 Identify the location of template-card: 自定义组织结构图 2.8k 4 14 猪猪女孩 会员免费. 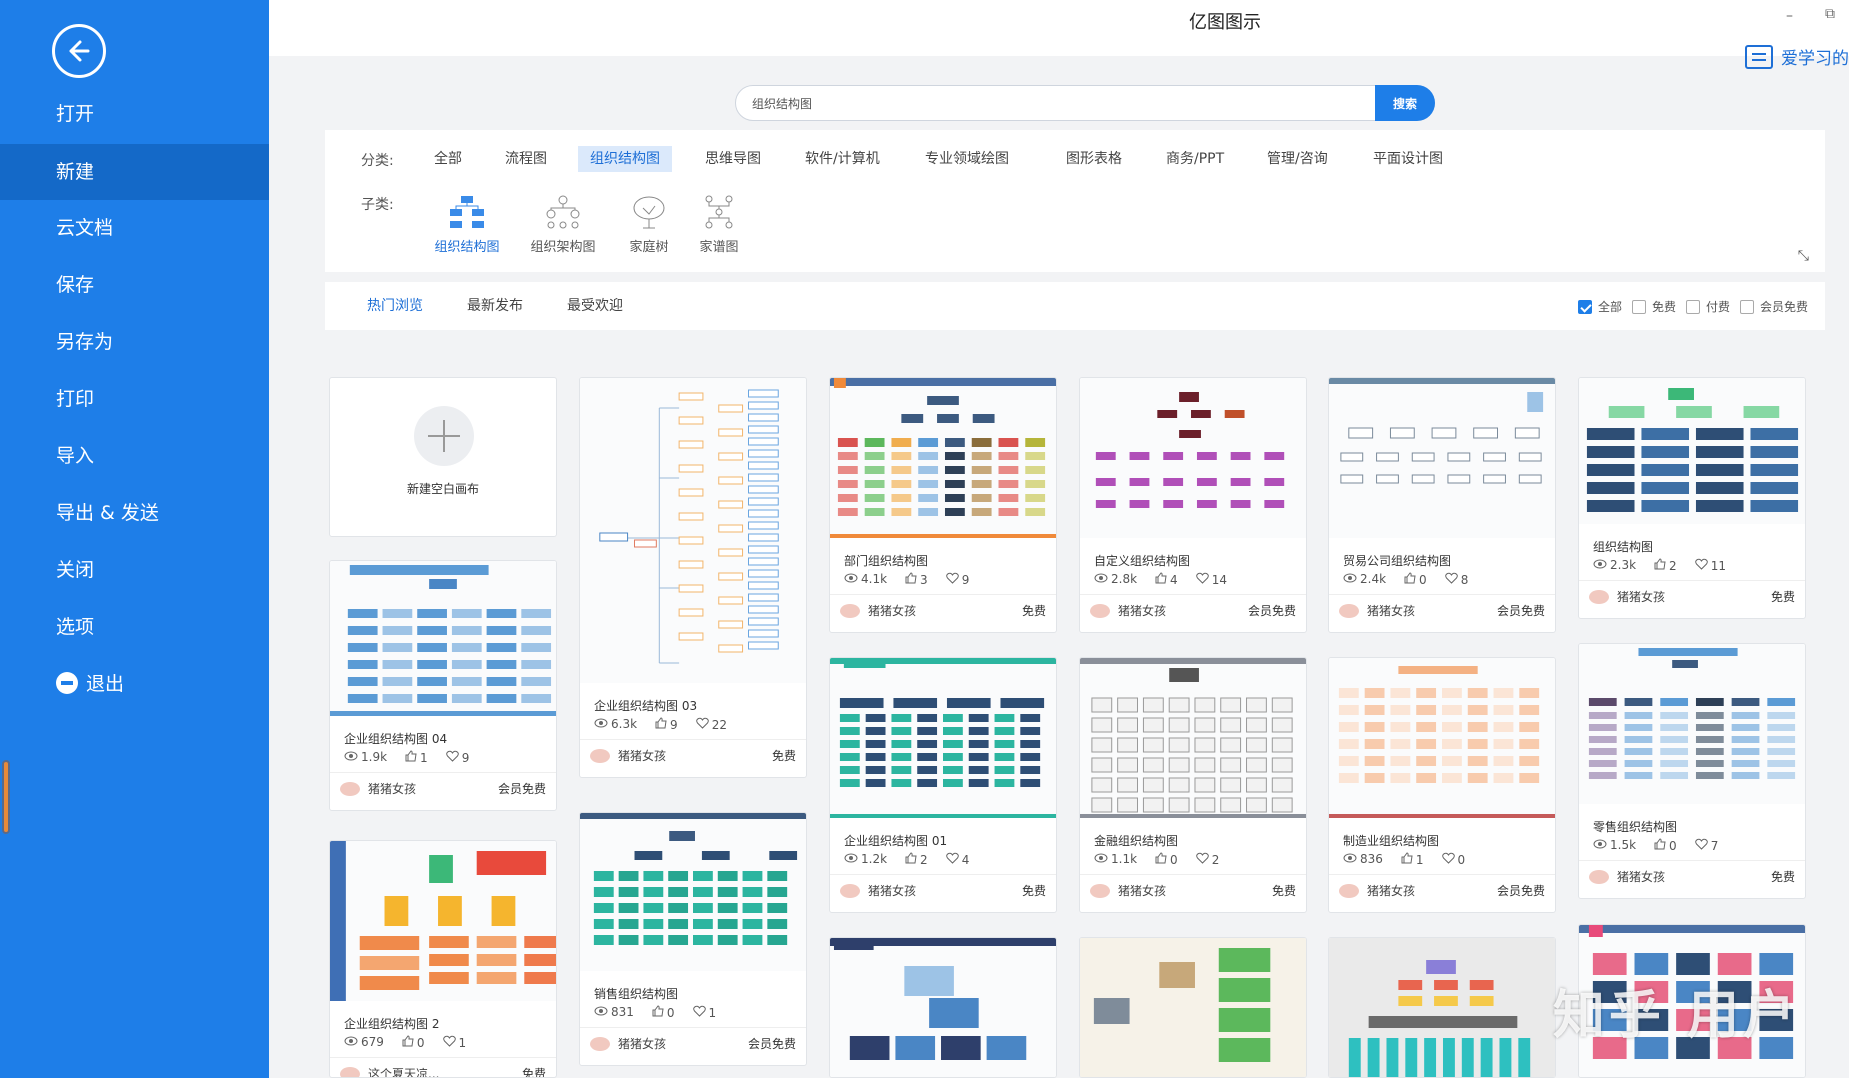
(1193, 505).